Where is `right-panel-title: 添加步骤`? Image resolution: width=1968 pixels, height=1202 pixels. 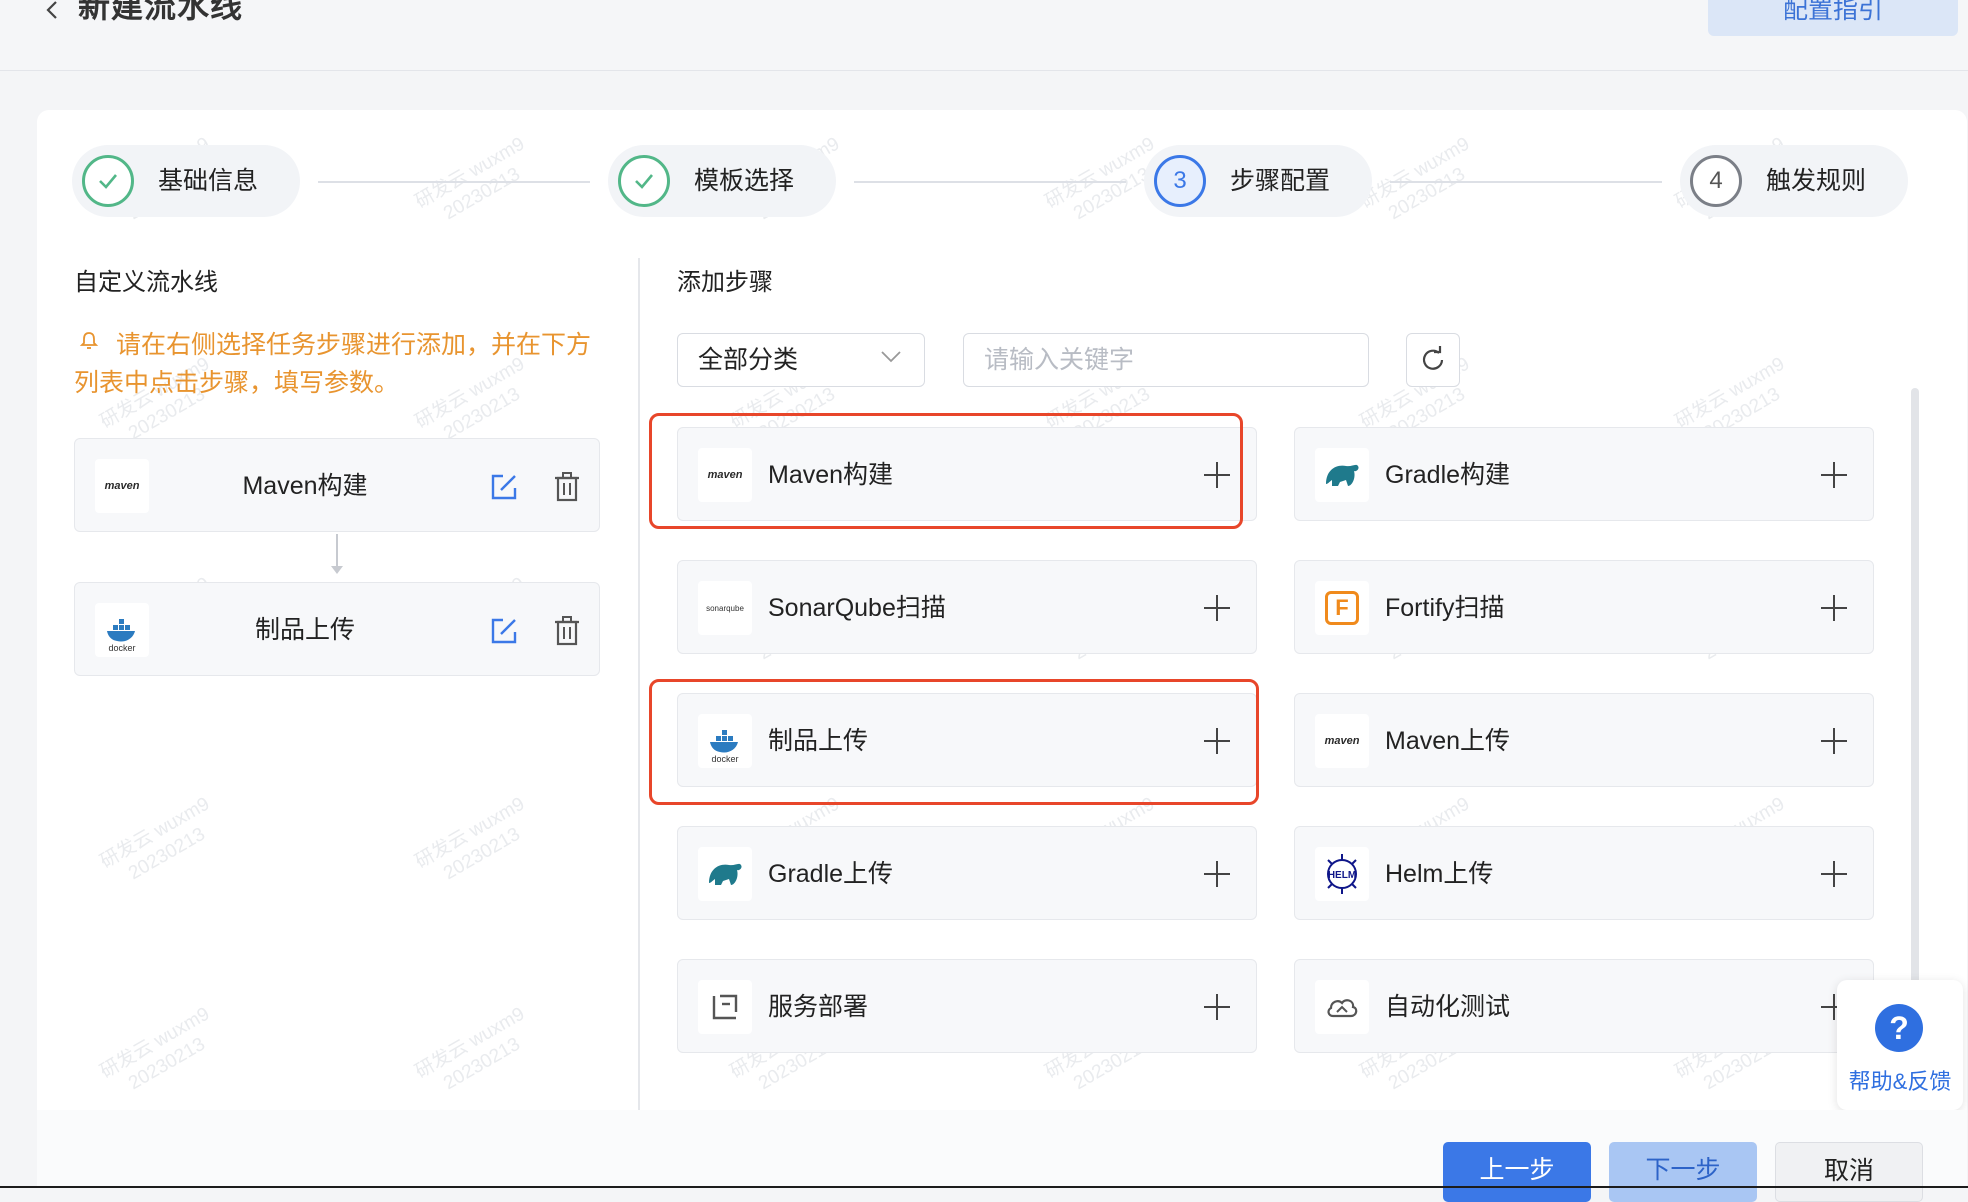
right-panel-title: 添加步骤 is located at coordinates (725, 282).